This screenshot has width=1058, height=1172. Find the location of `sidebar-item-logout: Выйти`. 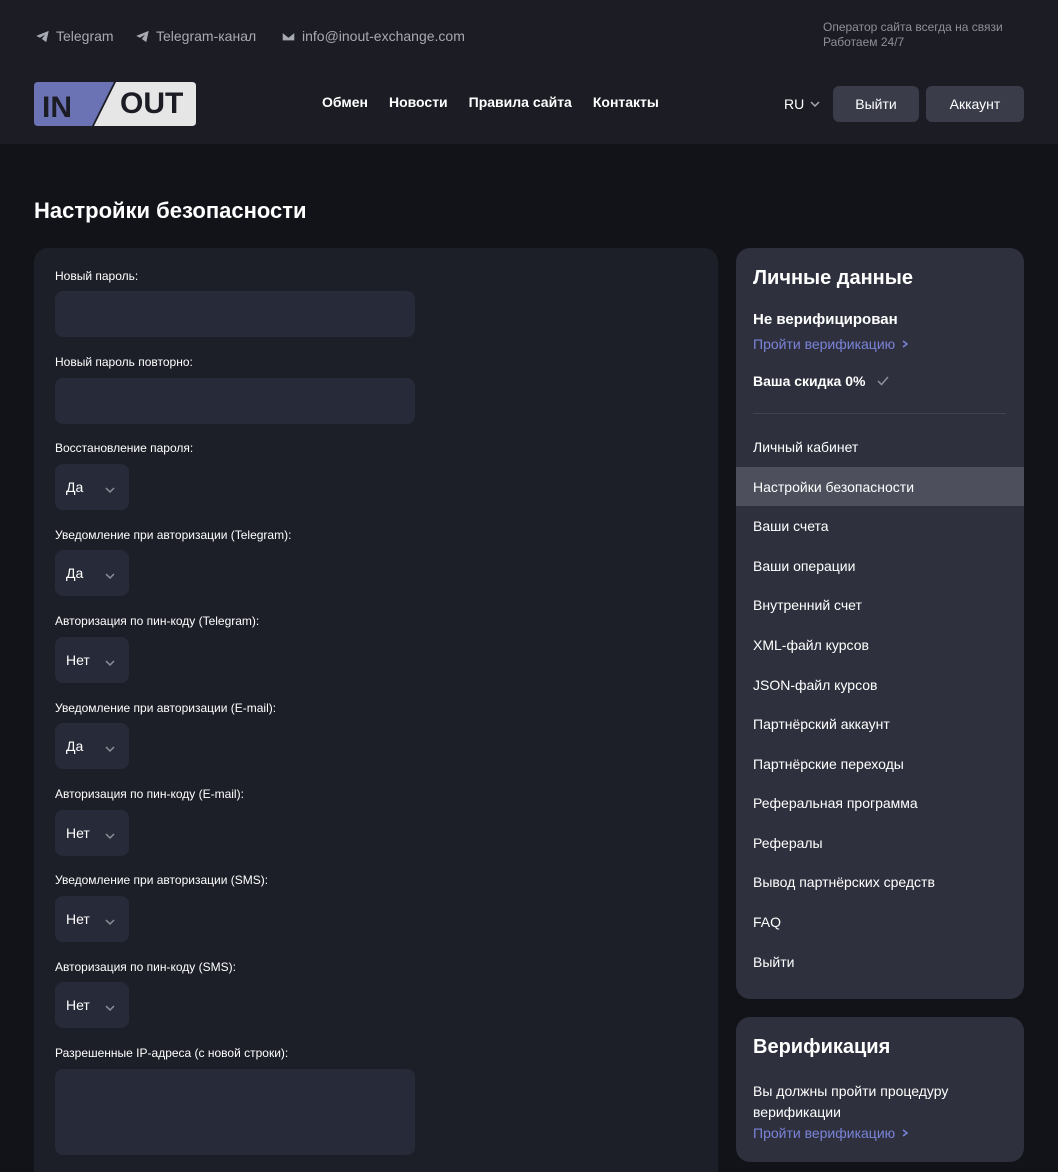

sidebar-item-logout: Выйти is located at coordinates (880, 961).